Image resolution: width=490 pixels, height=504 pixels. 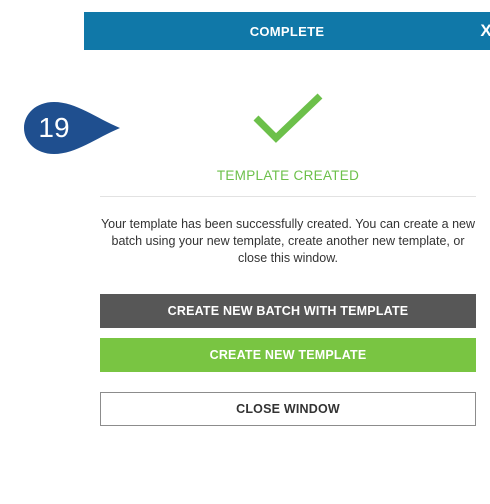 What do you see at coordinates (288, 409) in the screenshot?
I see `close-window-button: CLOSE WINDOW` at bounding box center [288, 409].